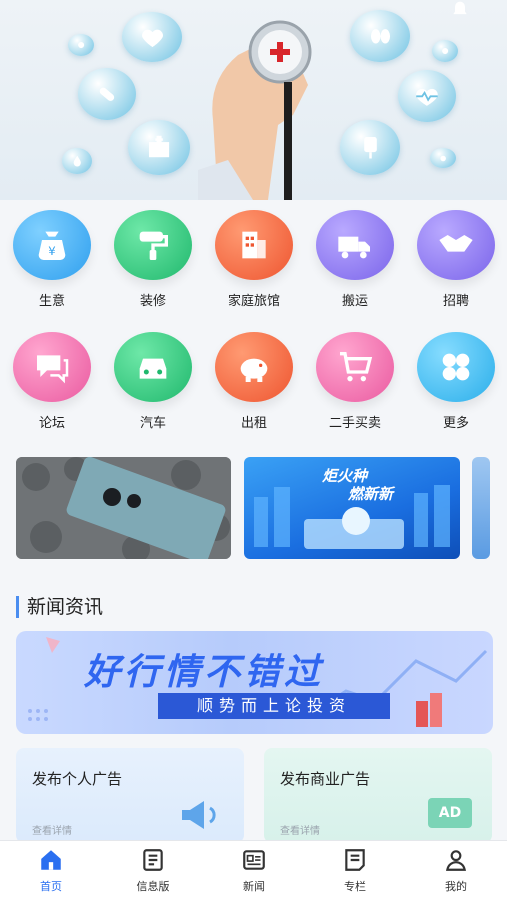 Image resolution: width=507 pixels, height=900 pixels. What do you see at coordinates (153, 245) in the screenshot?
I see `paint-roller-icon` at bounding box center [153, 245].